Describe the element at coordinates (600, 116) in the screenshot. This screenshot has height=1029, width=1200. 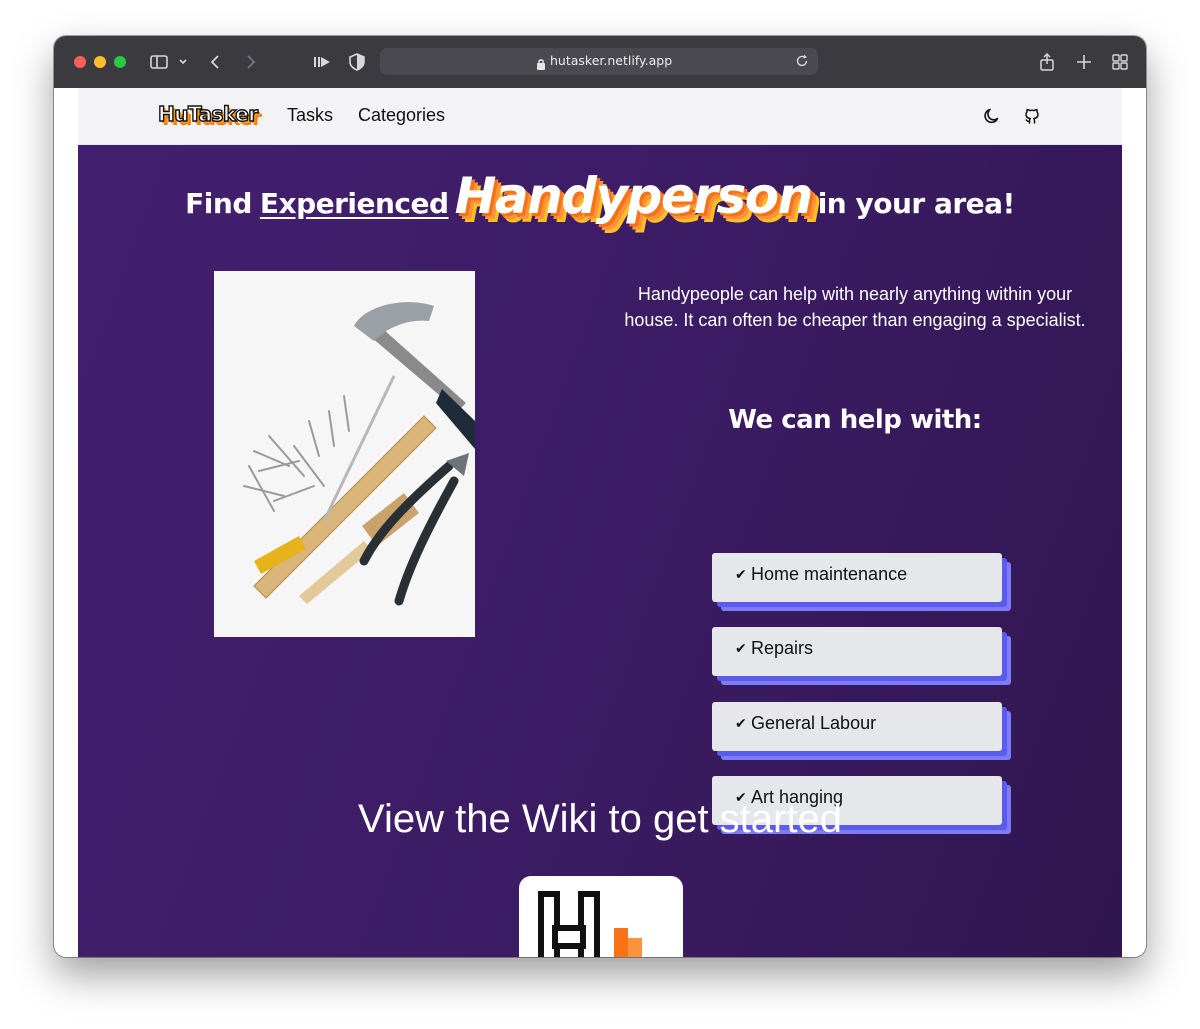
I see `site-navbar: HuTasker Tasks Categories` at that location.